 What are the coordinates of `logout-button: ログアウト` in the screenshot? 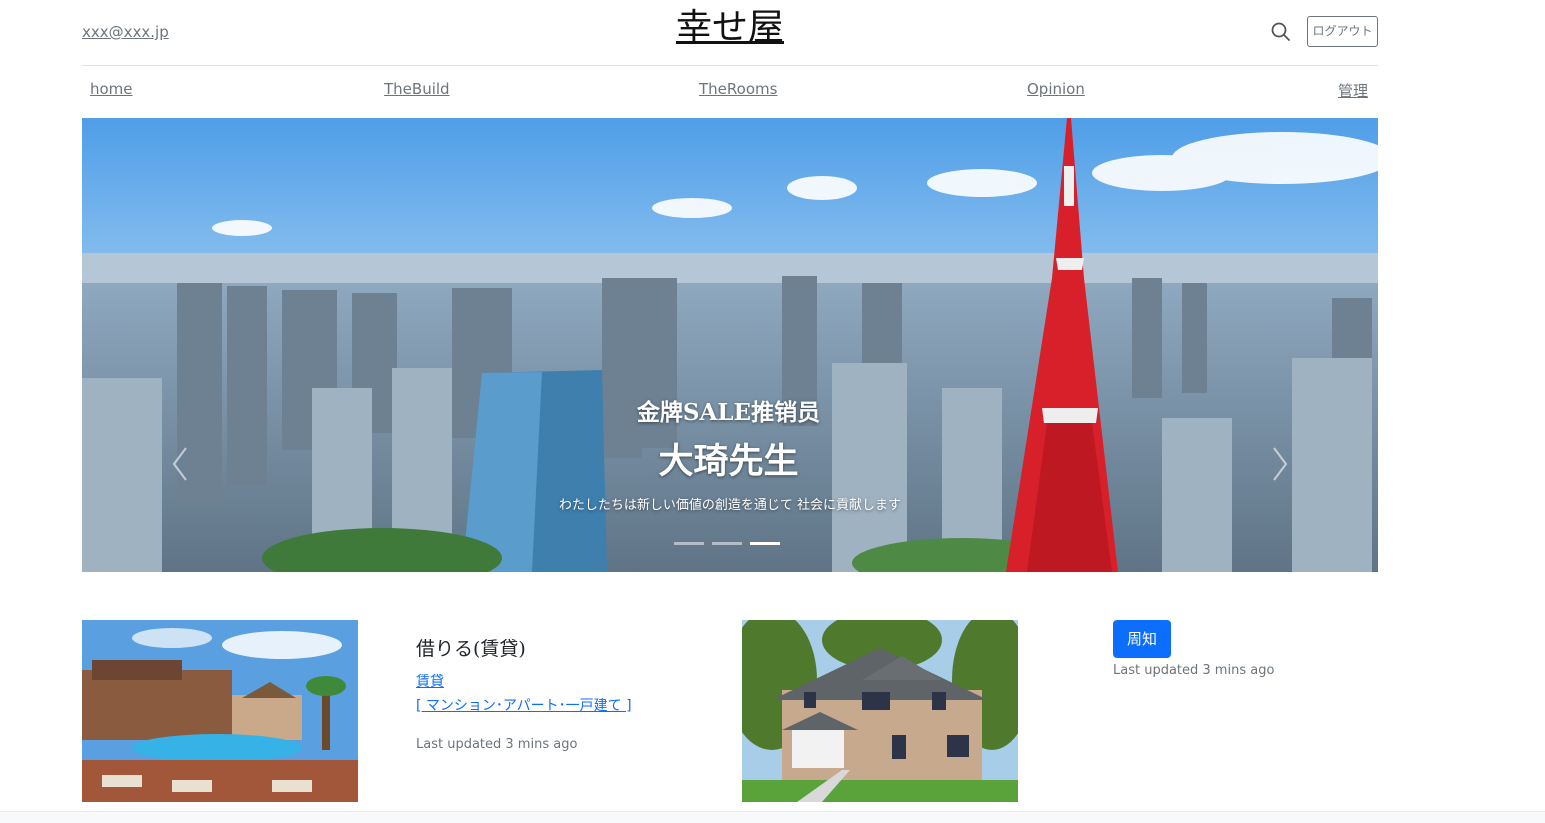 It's located at (1342, 31).